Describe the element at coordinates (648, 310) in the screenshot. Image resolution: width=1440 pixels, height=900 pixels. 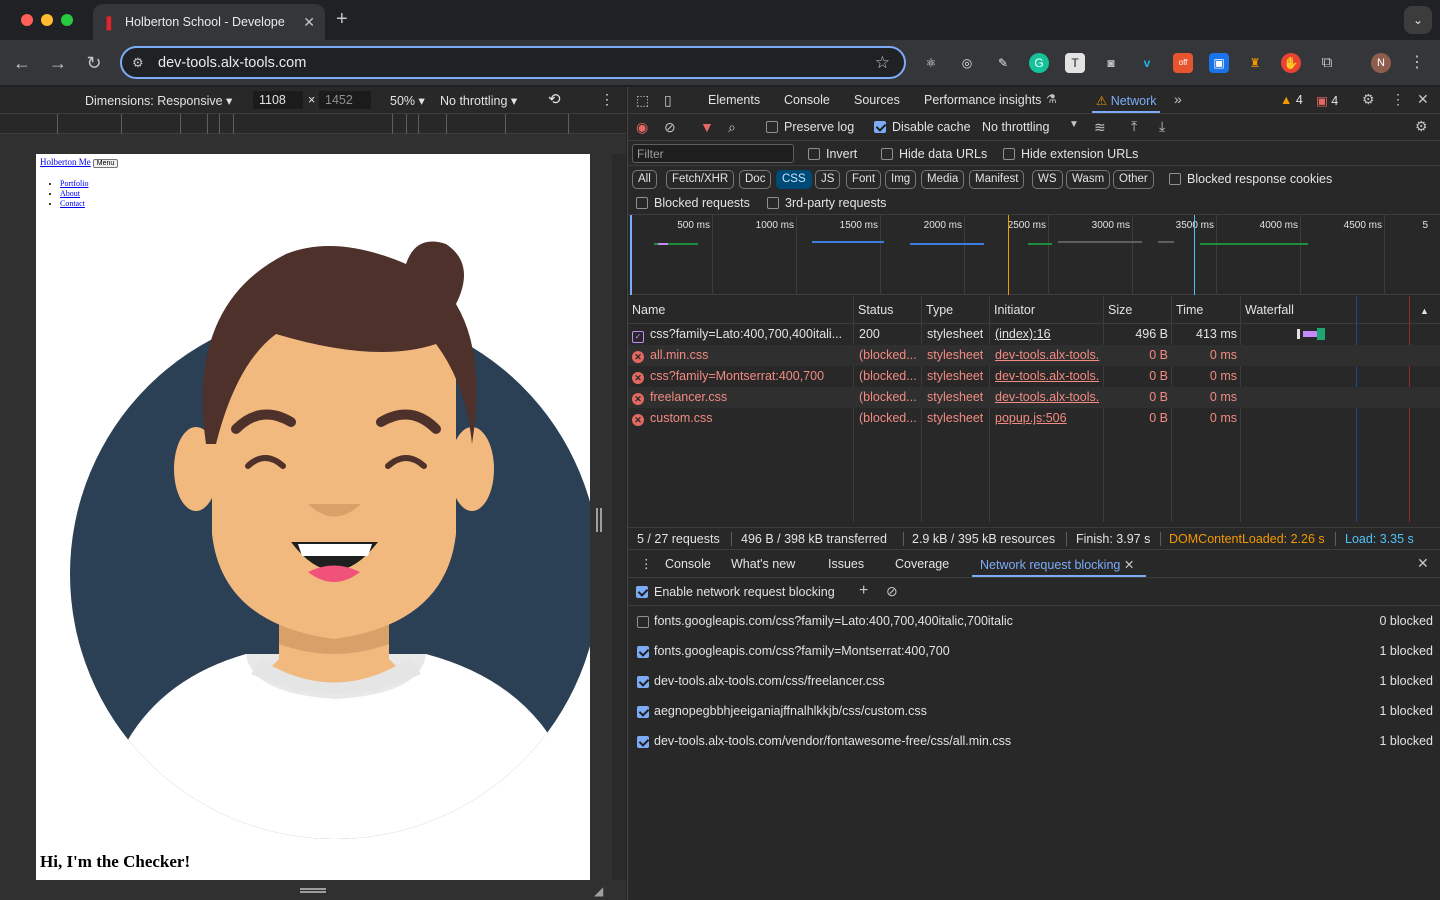
I see `column-name: Name` at that location.